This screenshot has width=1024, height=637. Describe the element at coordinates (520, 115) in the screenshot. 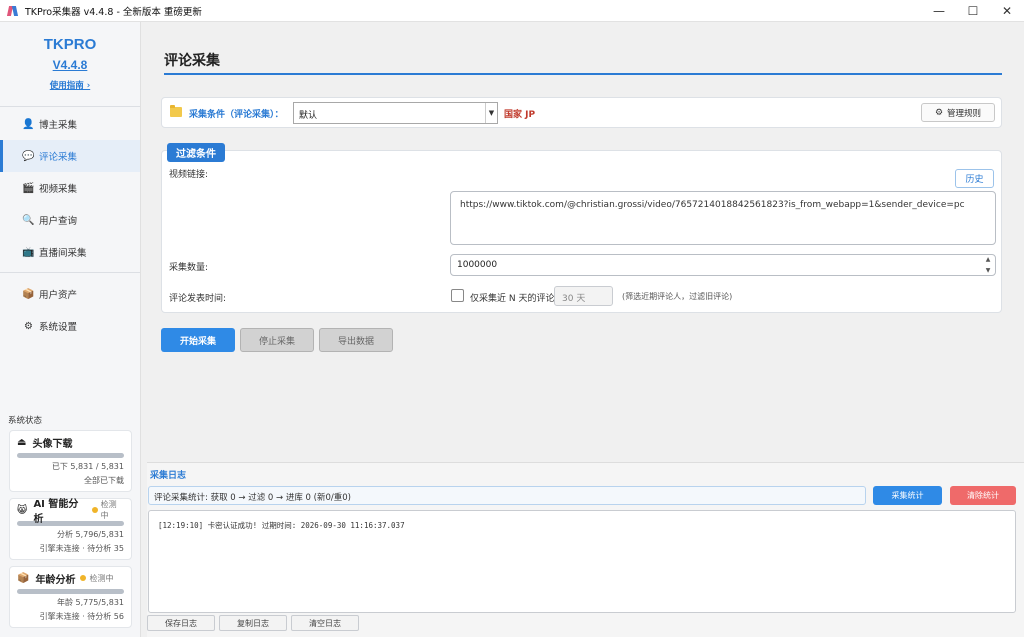

I see `country-label: 国家 JP` at that location.